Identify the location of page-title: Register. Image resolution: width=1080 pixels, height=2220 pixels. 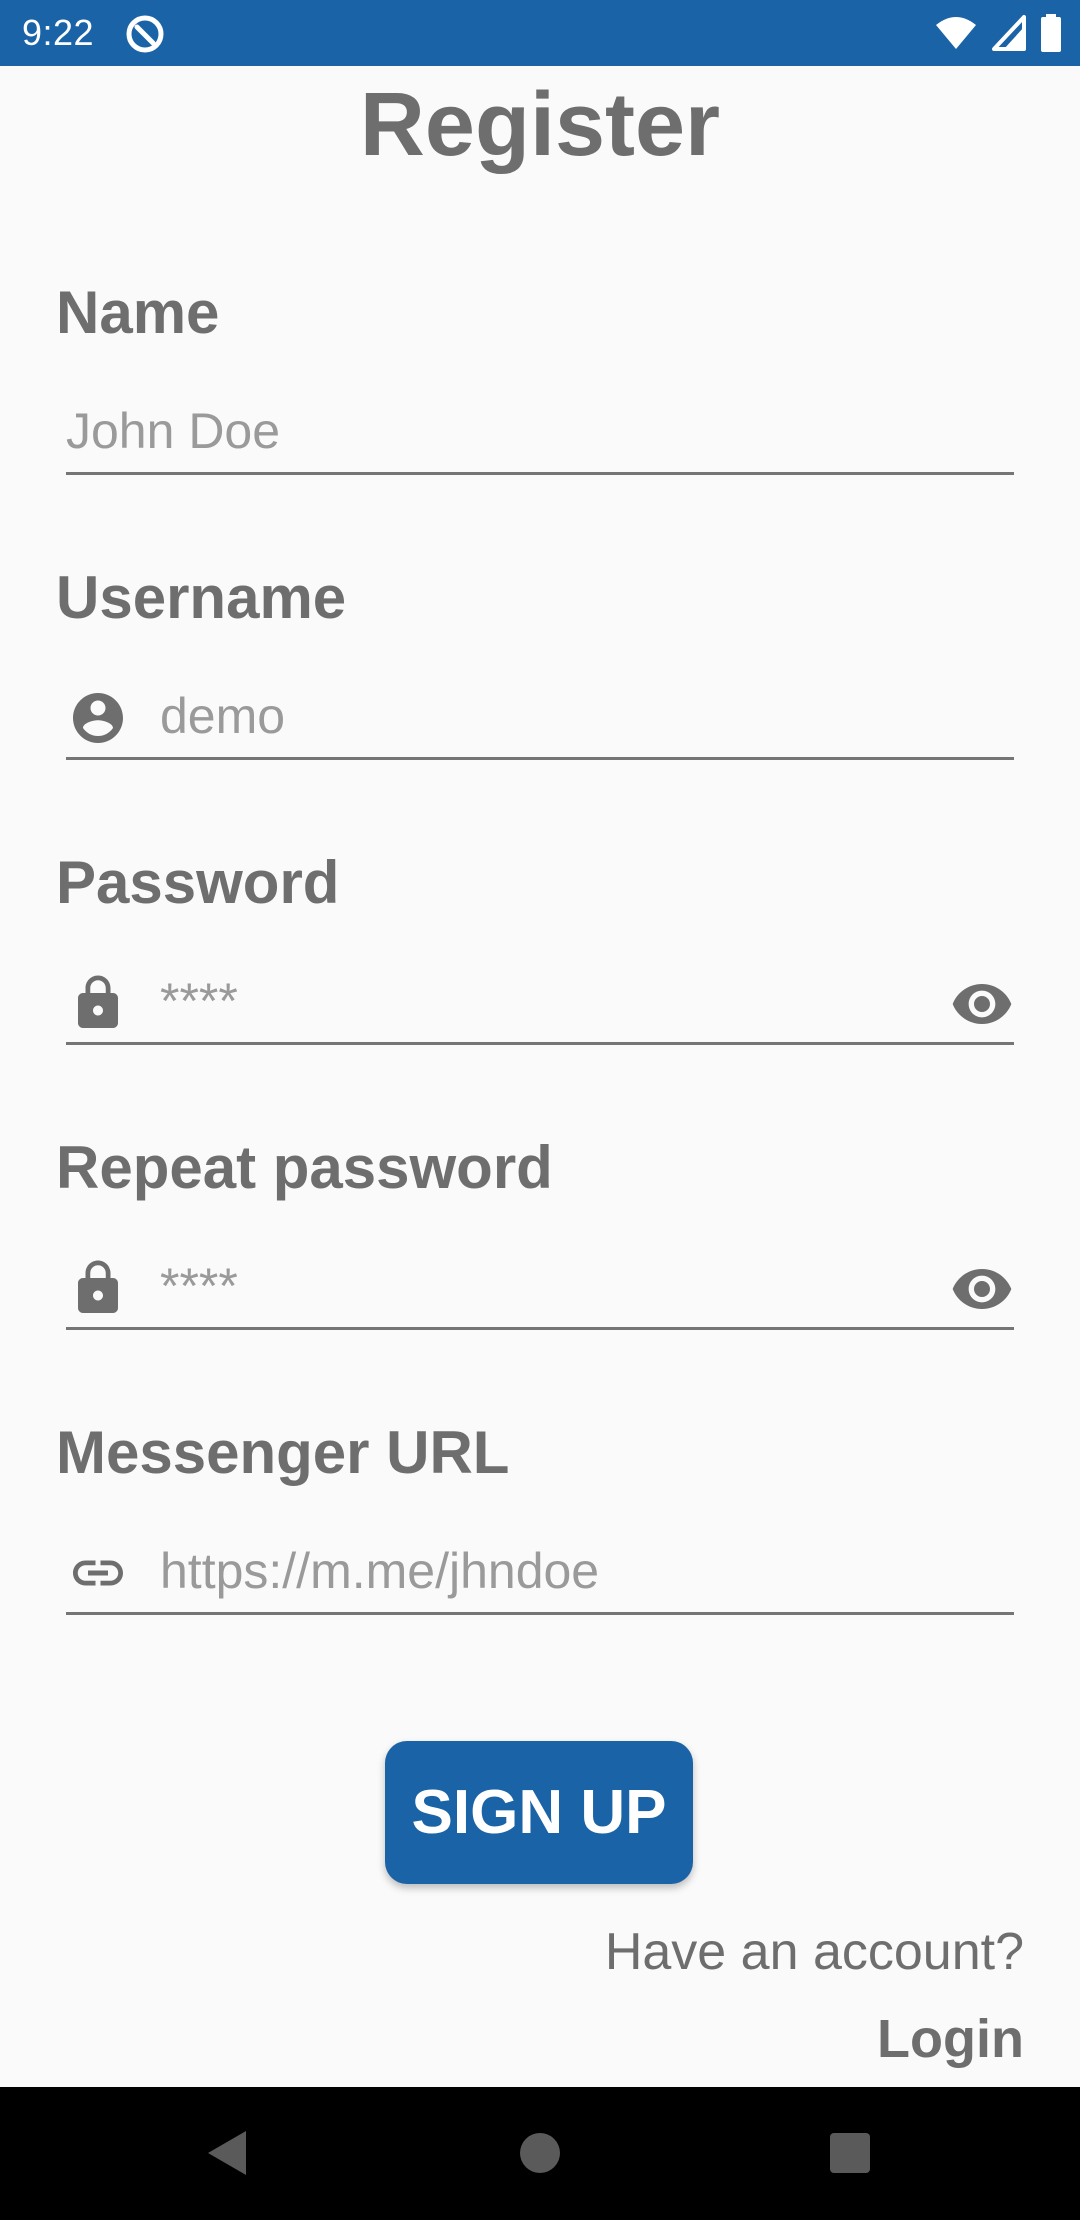
(540, 125).